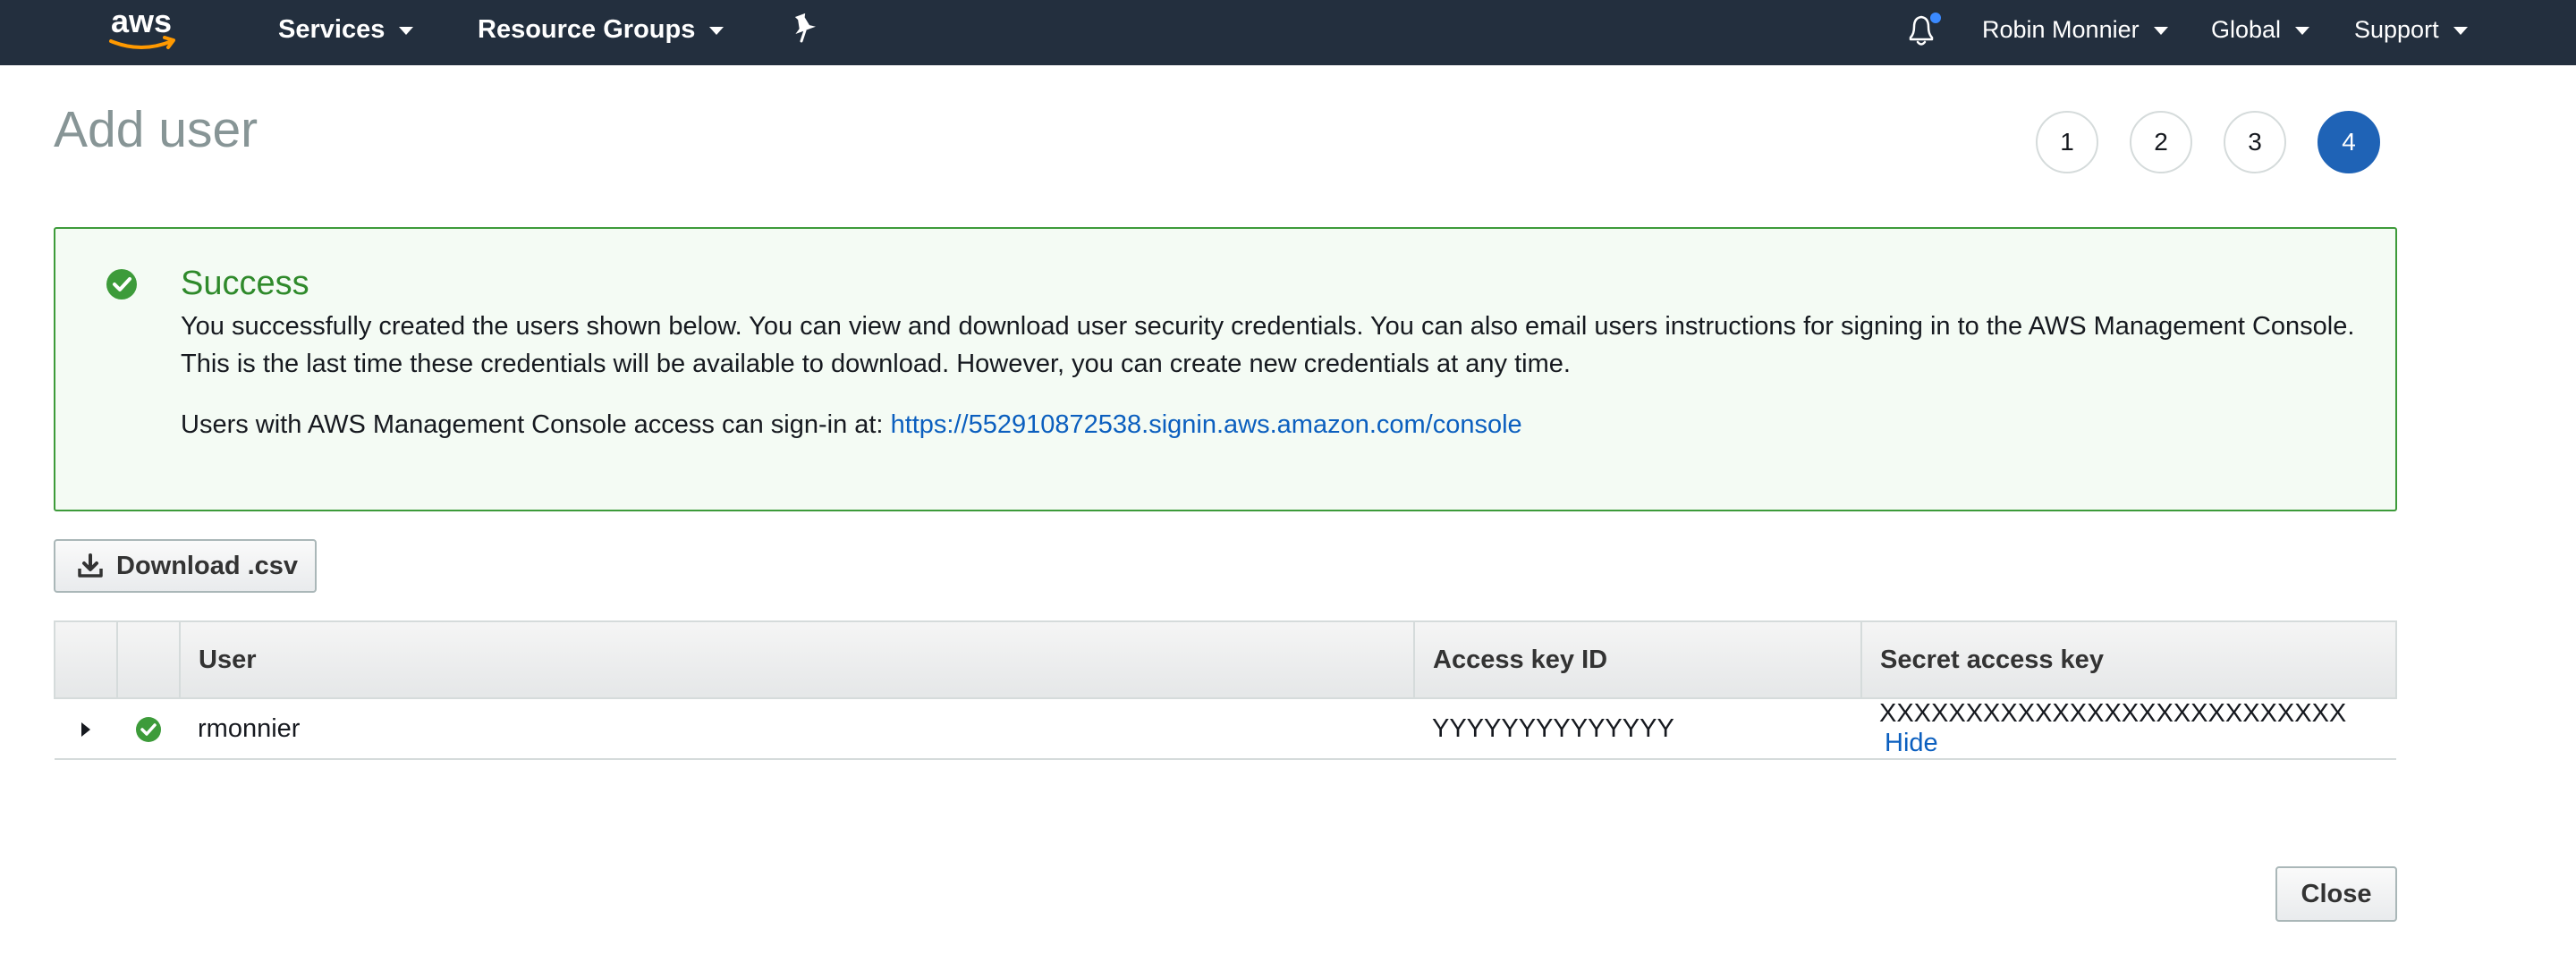 This screenshot has height=962, width=2576. I want to click on support-menu: Support, so click(2411, 29).